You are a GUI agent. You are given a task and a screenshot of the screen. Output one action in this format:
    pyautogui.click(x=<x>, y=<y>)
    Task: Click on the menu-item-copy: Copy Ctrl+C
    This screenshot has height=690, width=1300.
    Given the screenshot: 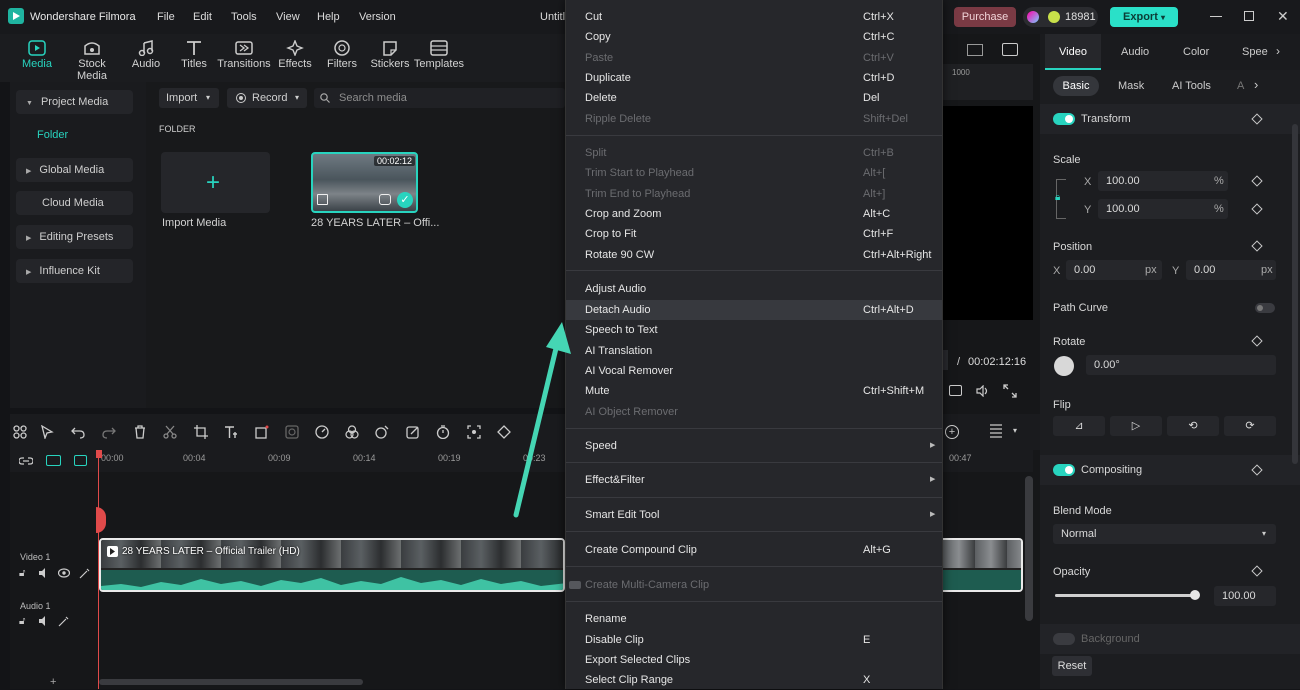 What is the action you would take?
    pyautogui.click(x=754, y=37)
    